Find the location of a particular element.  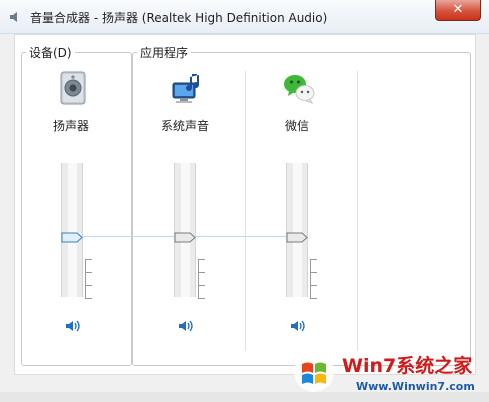

device-group-label: 设备(D) is located at coordinates (50, 52).